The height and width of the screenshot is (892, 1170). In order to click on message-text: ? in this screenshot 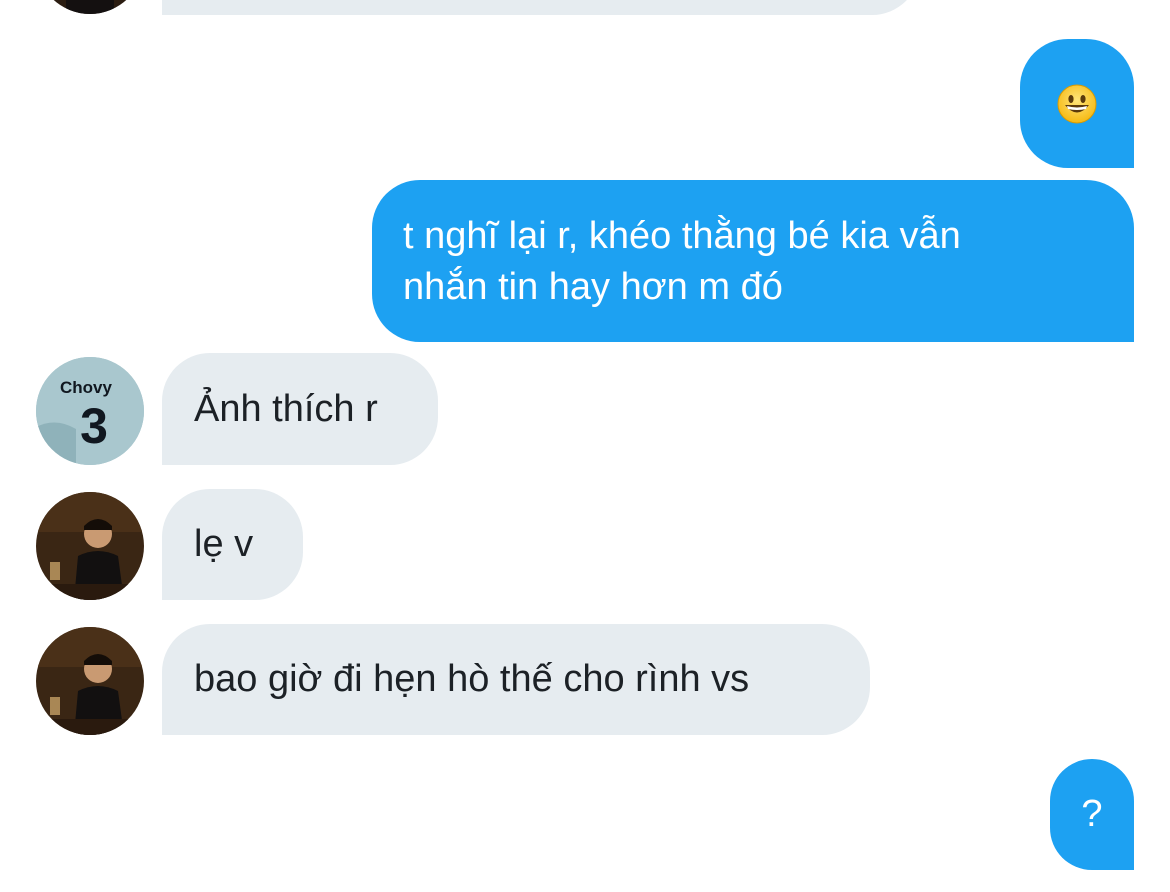, I will do `click(1092, 814)`.